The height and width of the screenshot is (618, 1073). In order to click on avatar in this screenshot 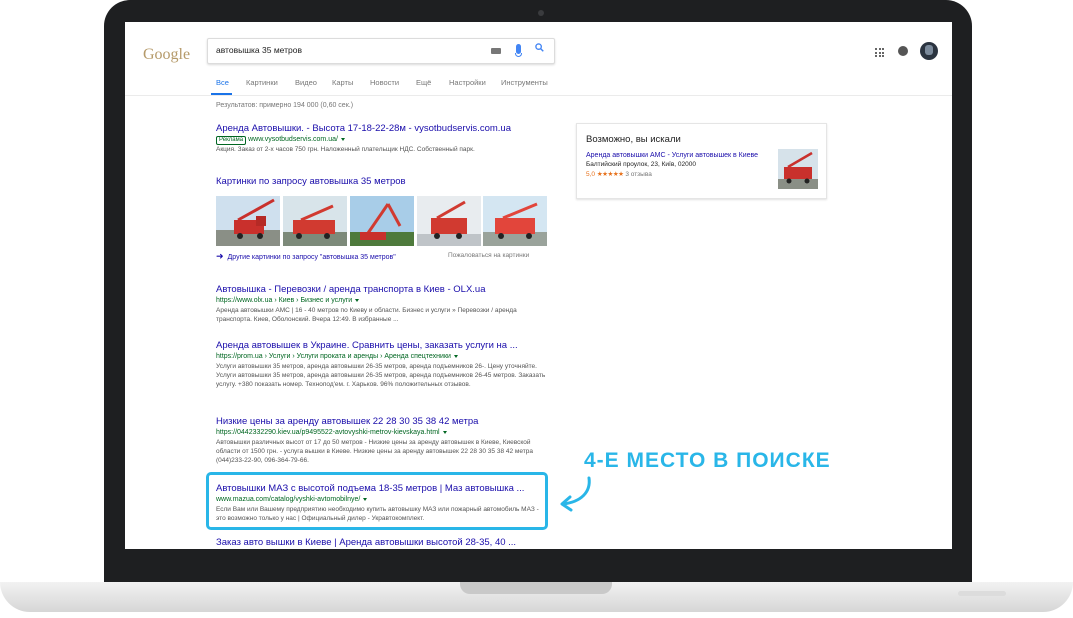, I will do `click(929, 51)`.